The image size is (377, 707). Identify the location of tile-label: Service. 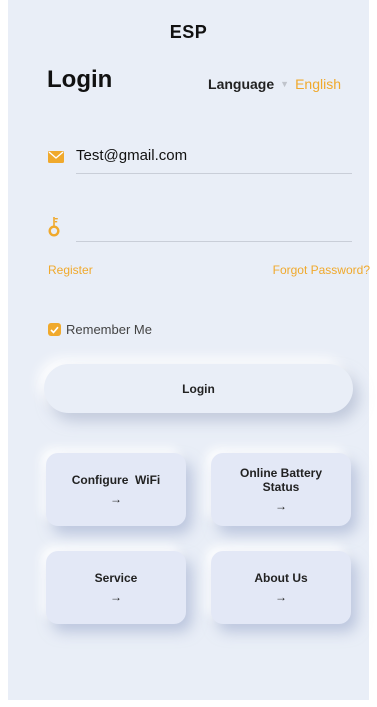
(116, 578).